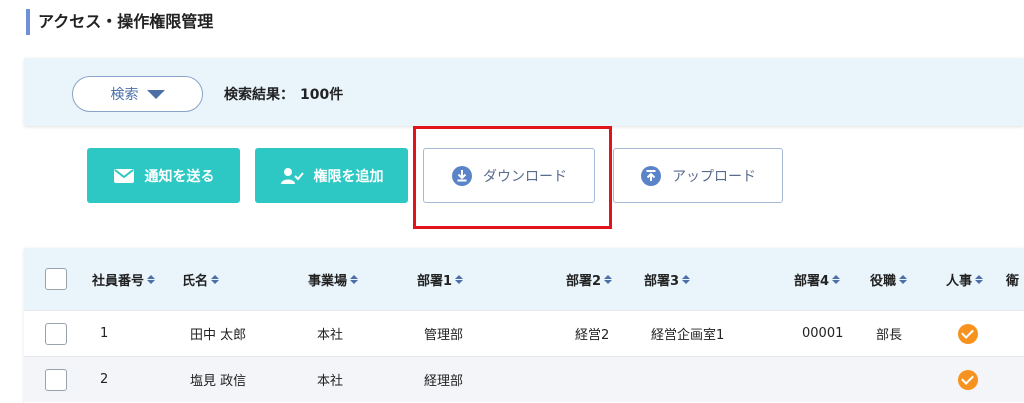 Image resolution: width=1024 pixels, height=403 pixels. Describe the element at coordinates (259, 95) in the screenshot. I see `search-result-label: 検索結果：` at that location.